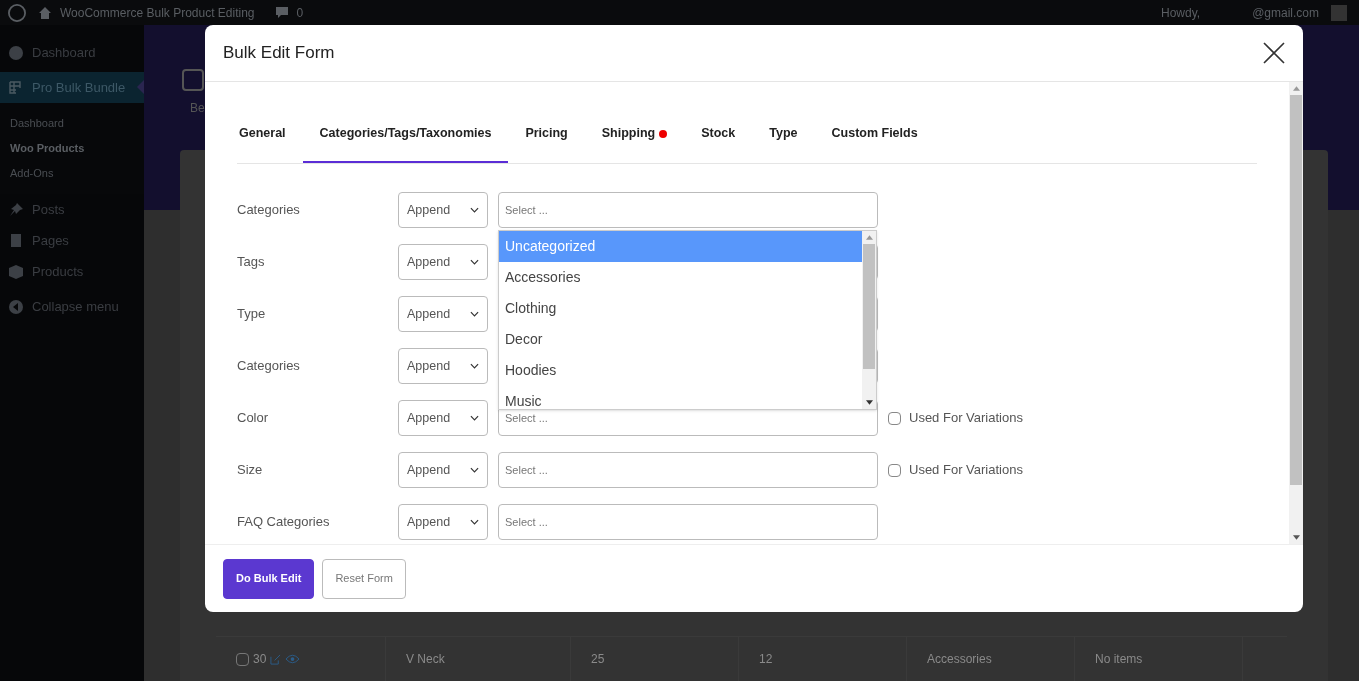  What do you see at coordinates (281, 12) in the screenshot?
I see `comment-icon` at bounding box center [281, 12].